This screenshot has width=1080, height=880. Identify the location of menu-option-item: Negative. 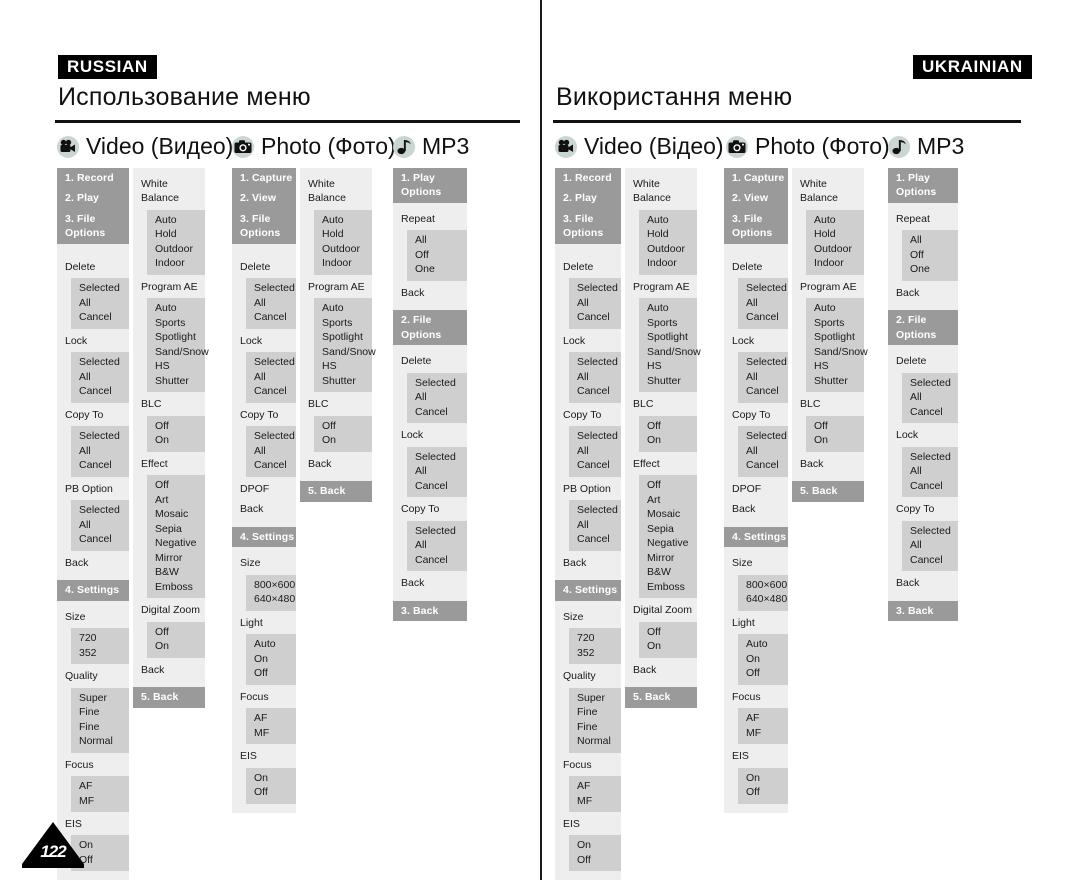
(668, 543).